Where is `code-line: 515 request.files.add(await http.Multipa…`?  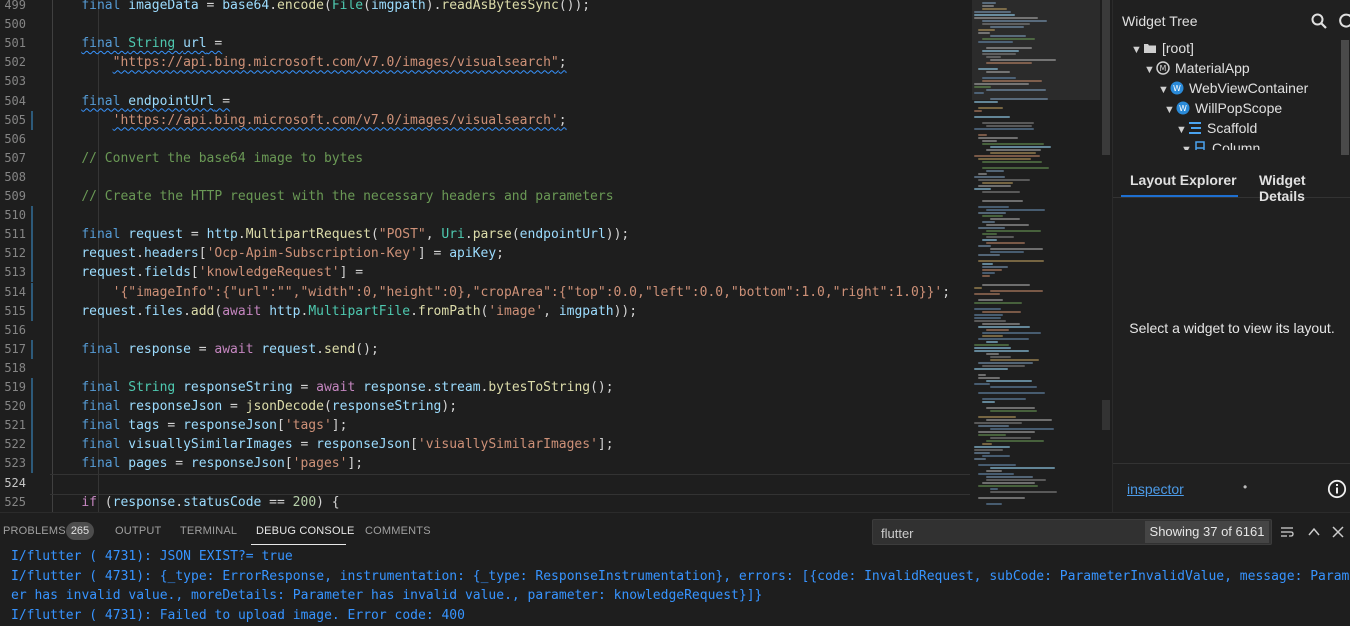 code-line: 515 request.files.add(await http.Multipa… is located at coordinates (485, 311).